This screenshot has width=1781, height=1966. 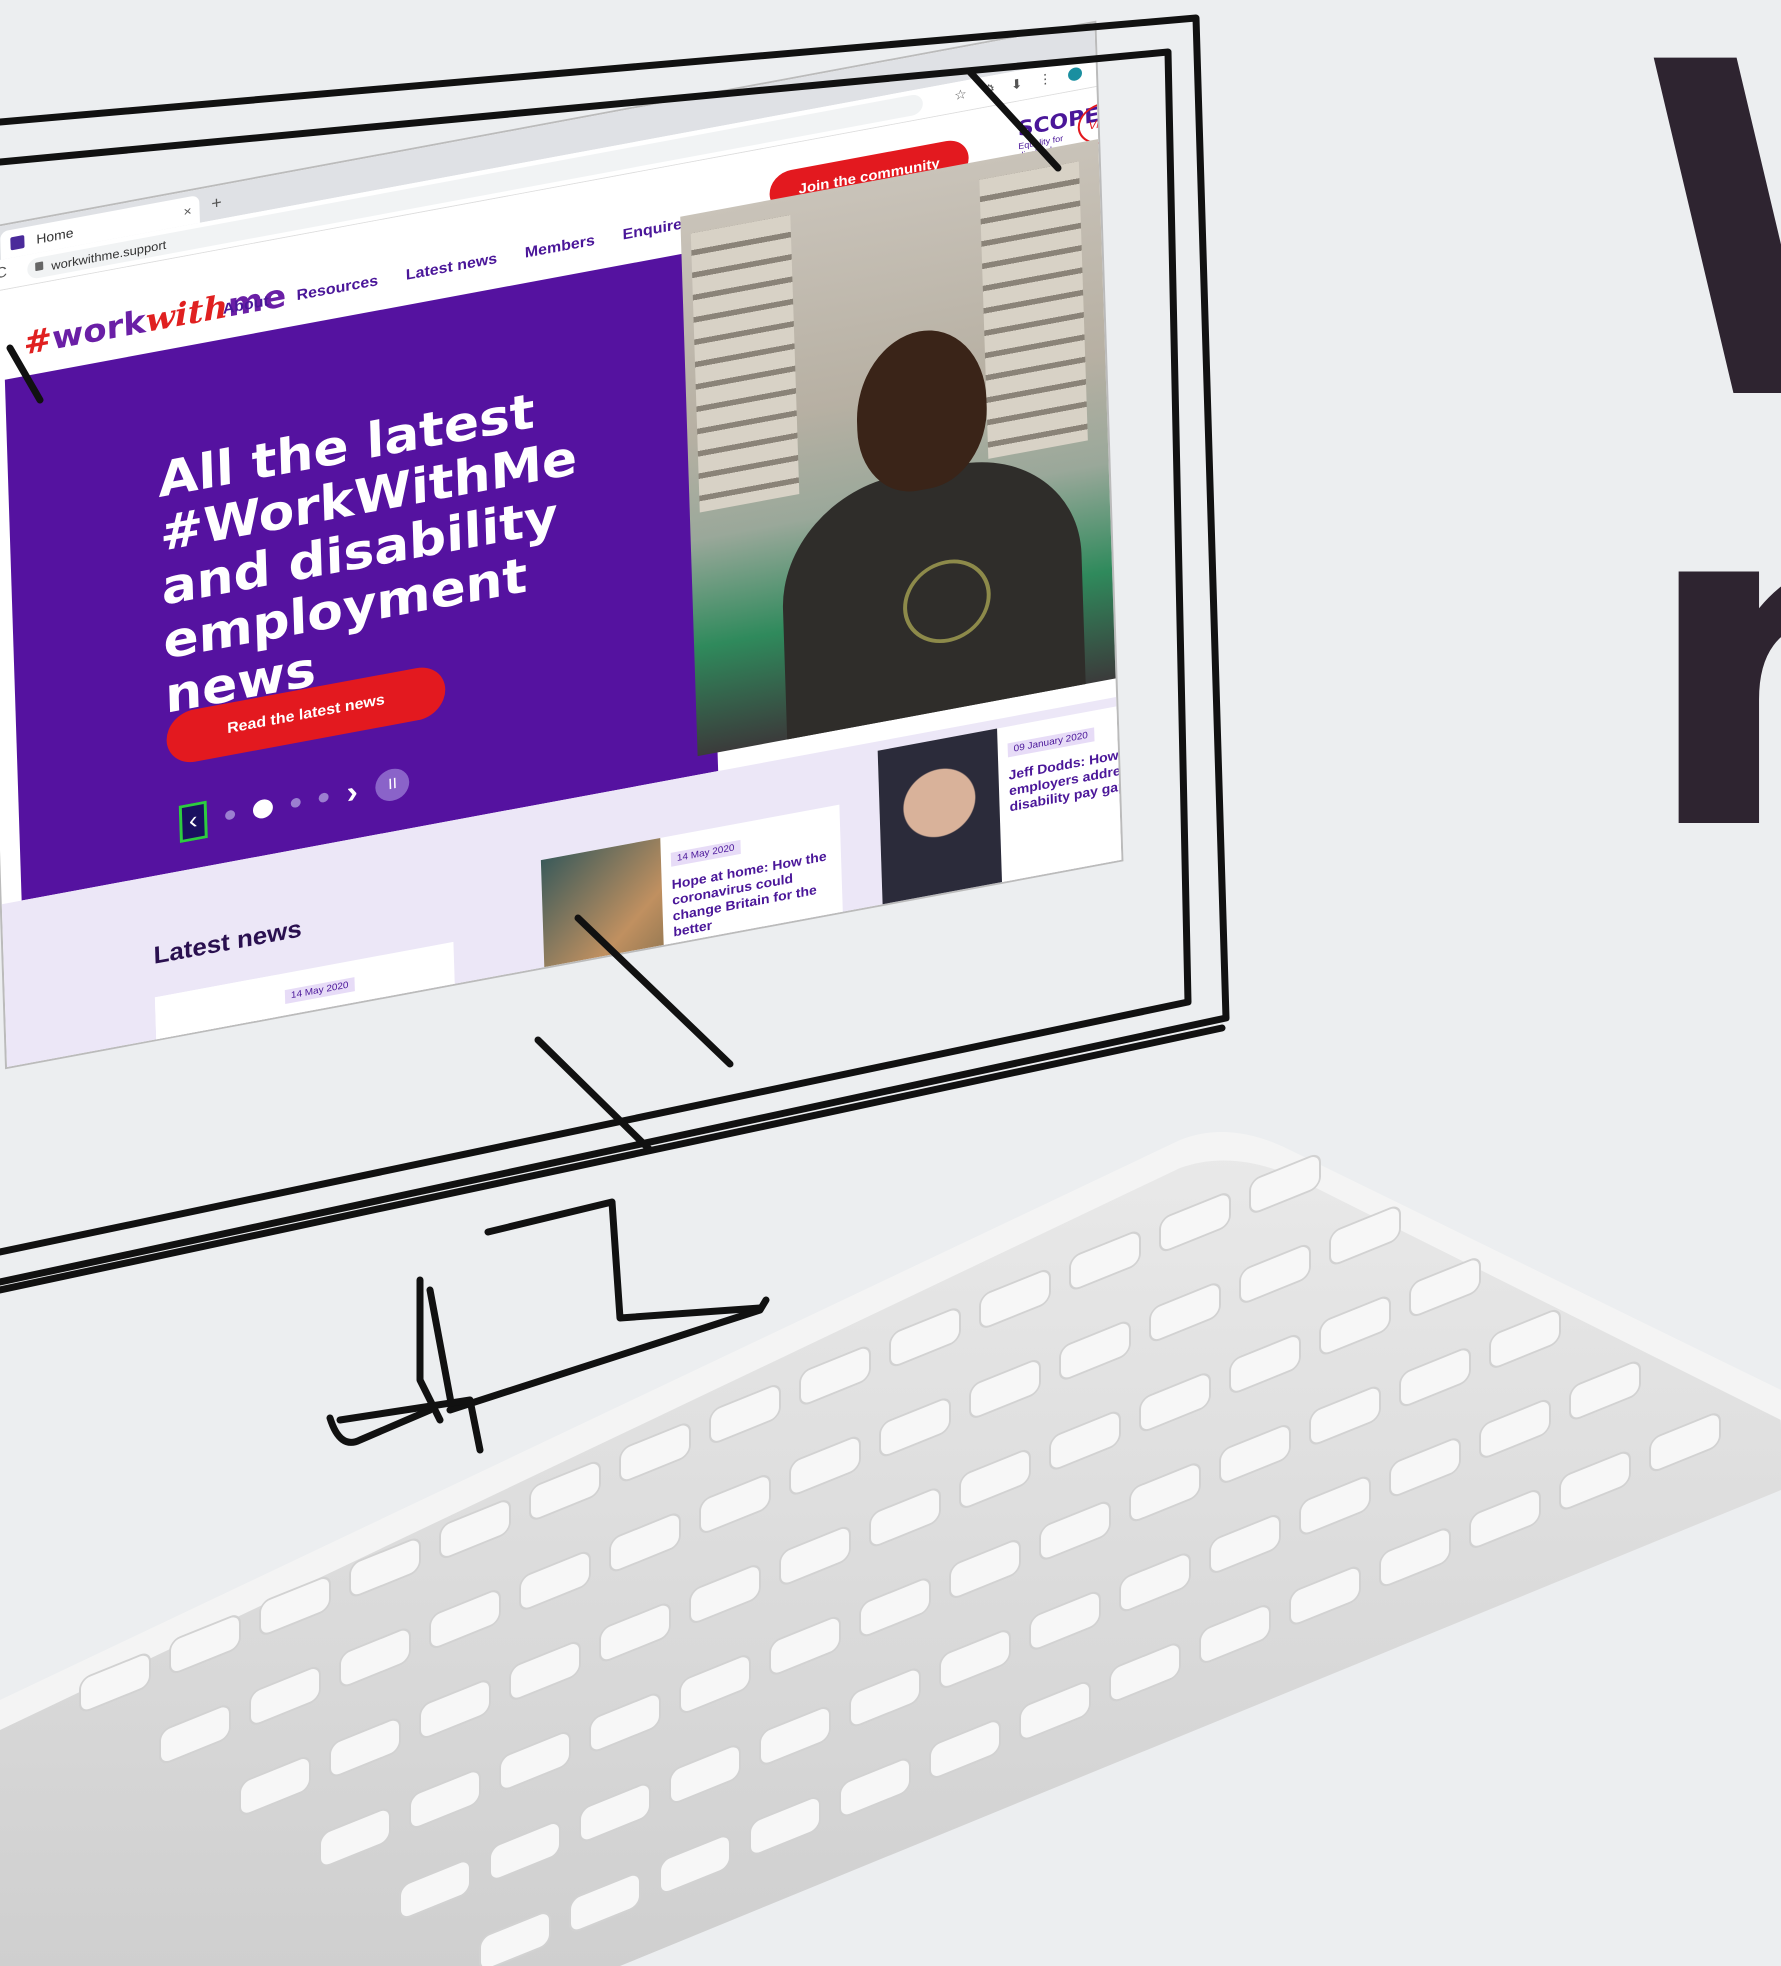 What do you see at coordinates (352, 792) in the screenshot?
I see `carousel-next-button: ›` at bounding box center [352, 792].